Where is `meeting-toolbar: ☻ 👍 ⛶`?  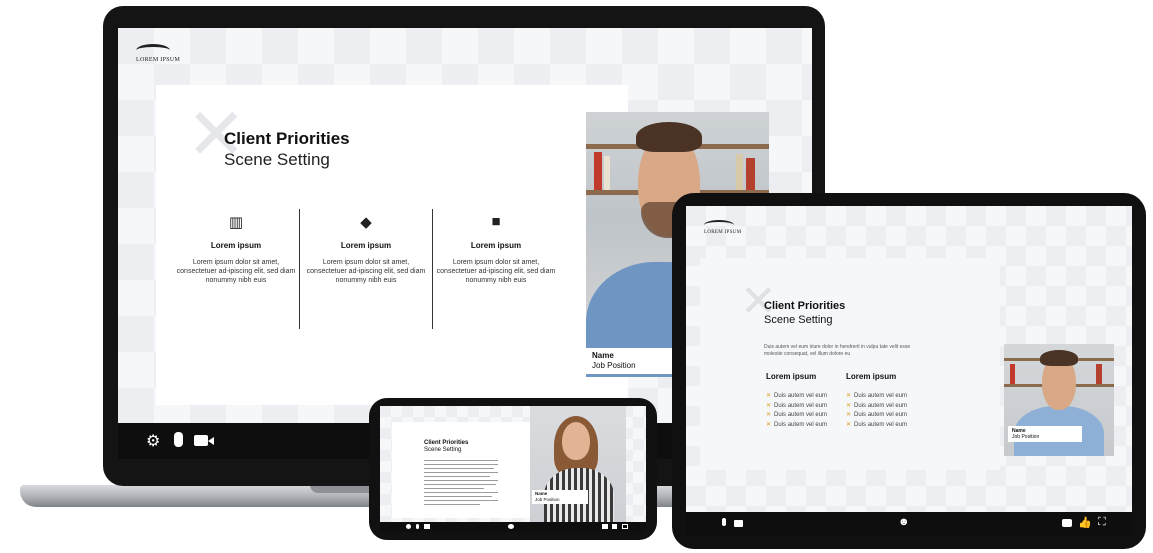 meeting-toolbar: ☻ 👍 ⛶ is located at coordinates (909, 524).